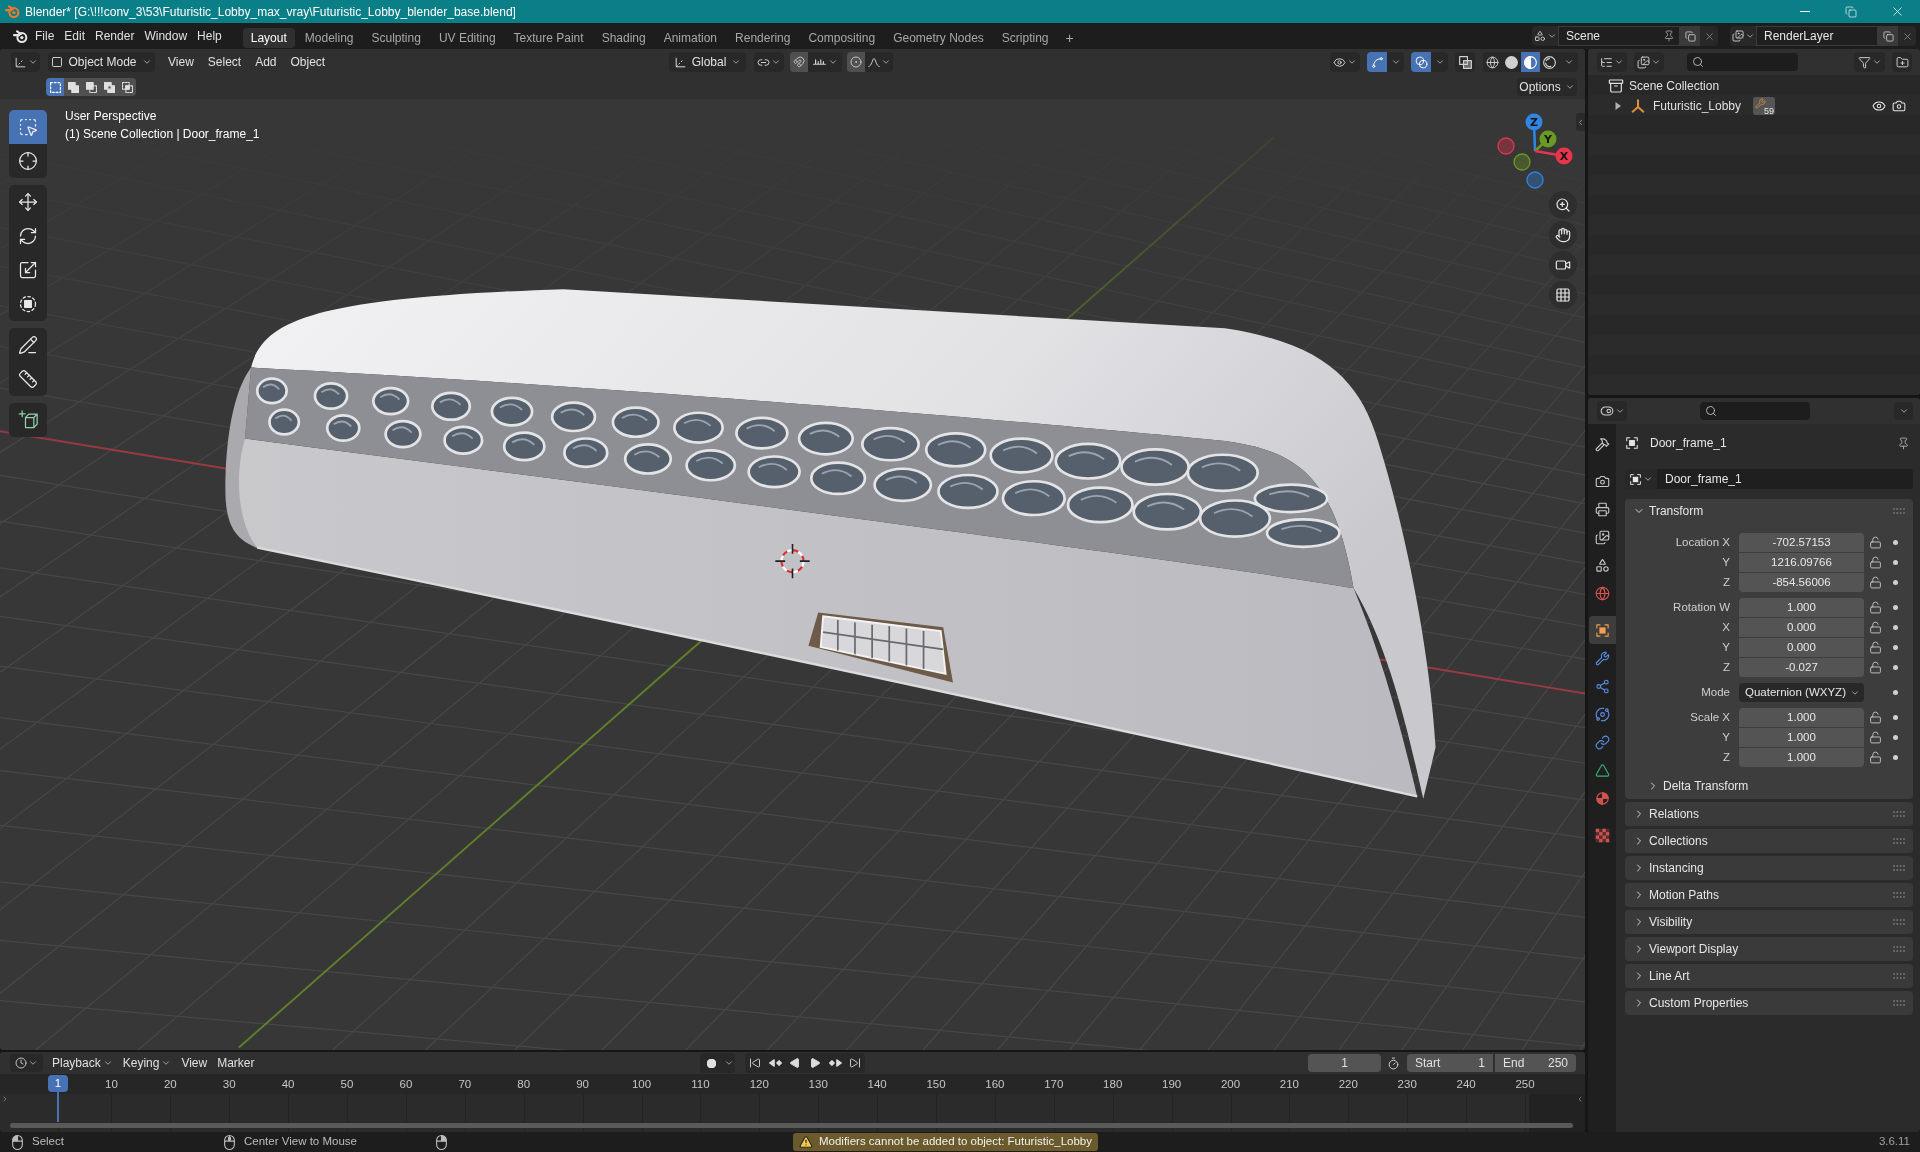  I want to click on mode-dropdown: Quaternion (WXYZ), so click(1801, 692).